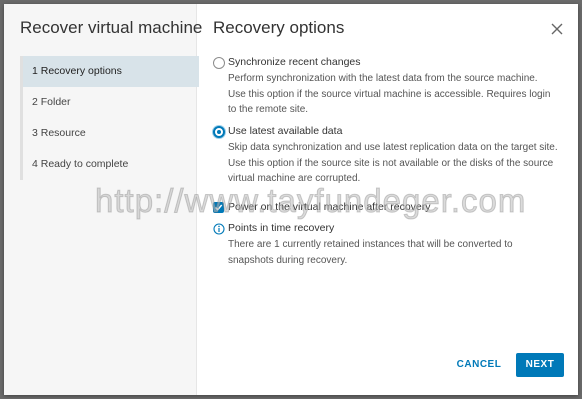 The width and height of the screenshot is (582, 399). I want to click on pit-title: Points in time recovery, so click(281, 228).